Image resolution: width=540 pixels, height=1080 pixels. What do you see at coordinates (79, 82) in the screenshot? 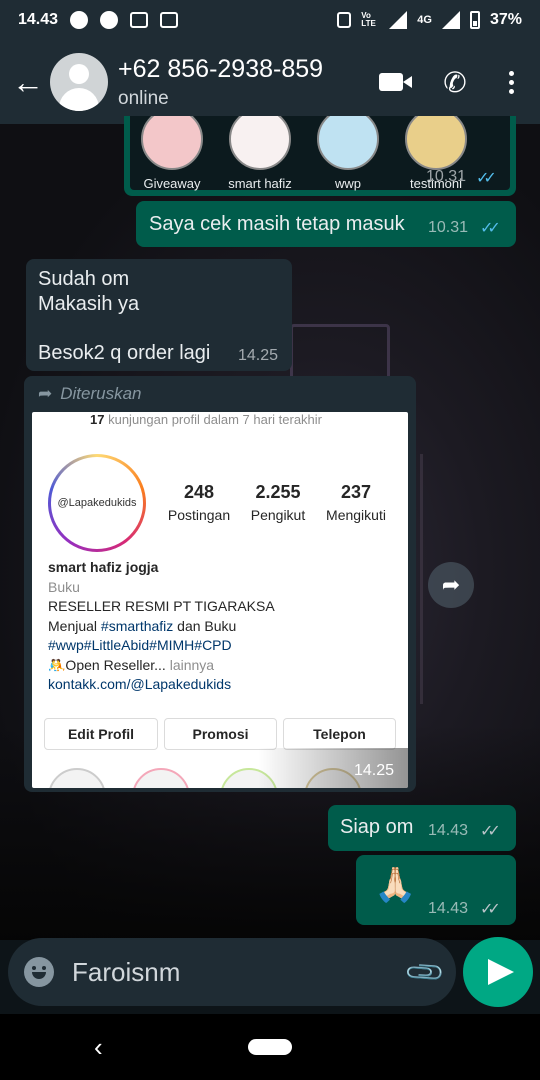
I see `avatar` at bounding box center [79, 82].